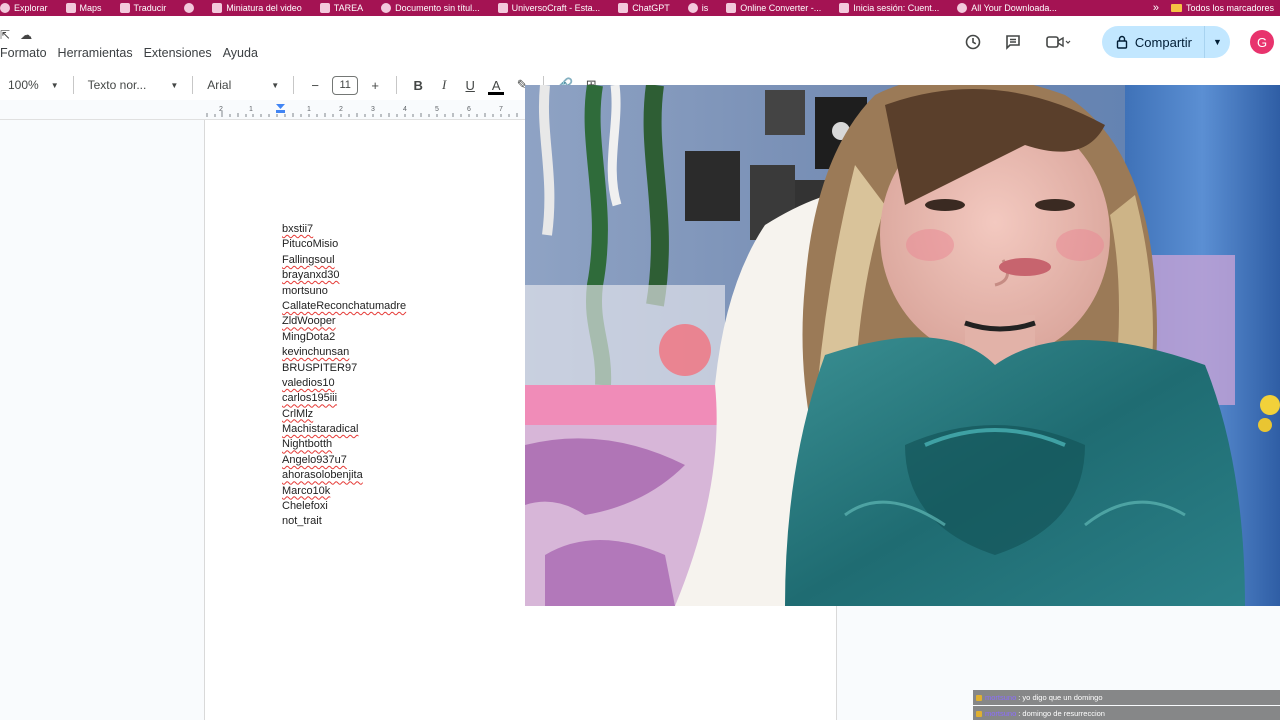 Image resolution: width=1280 pixels, height=720 pixels. What do you see at coordinates (83, 8) in the screenshot?
I see `bookmark-item: Maps` at bounding box center [83, 8].